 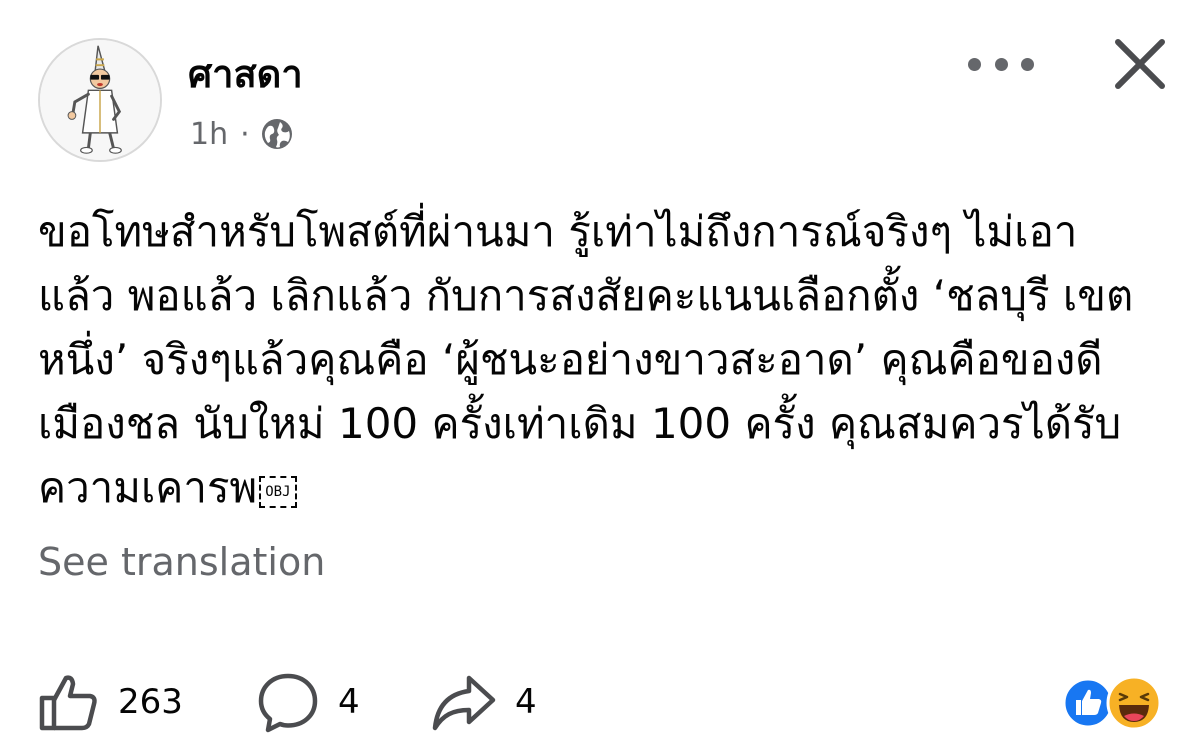 What do you see at coordinates (209, 134) in the screenshot?
I see `post-time: 1h` at bounding box center [209, 134].